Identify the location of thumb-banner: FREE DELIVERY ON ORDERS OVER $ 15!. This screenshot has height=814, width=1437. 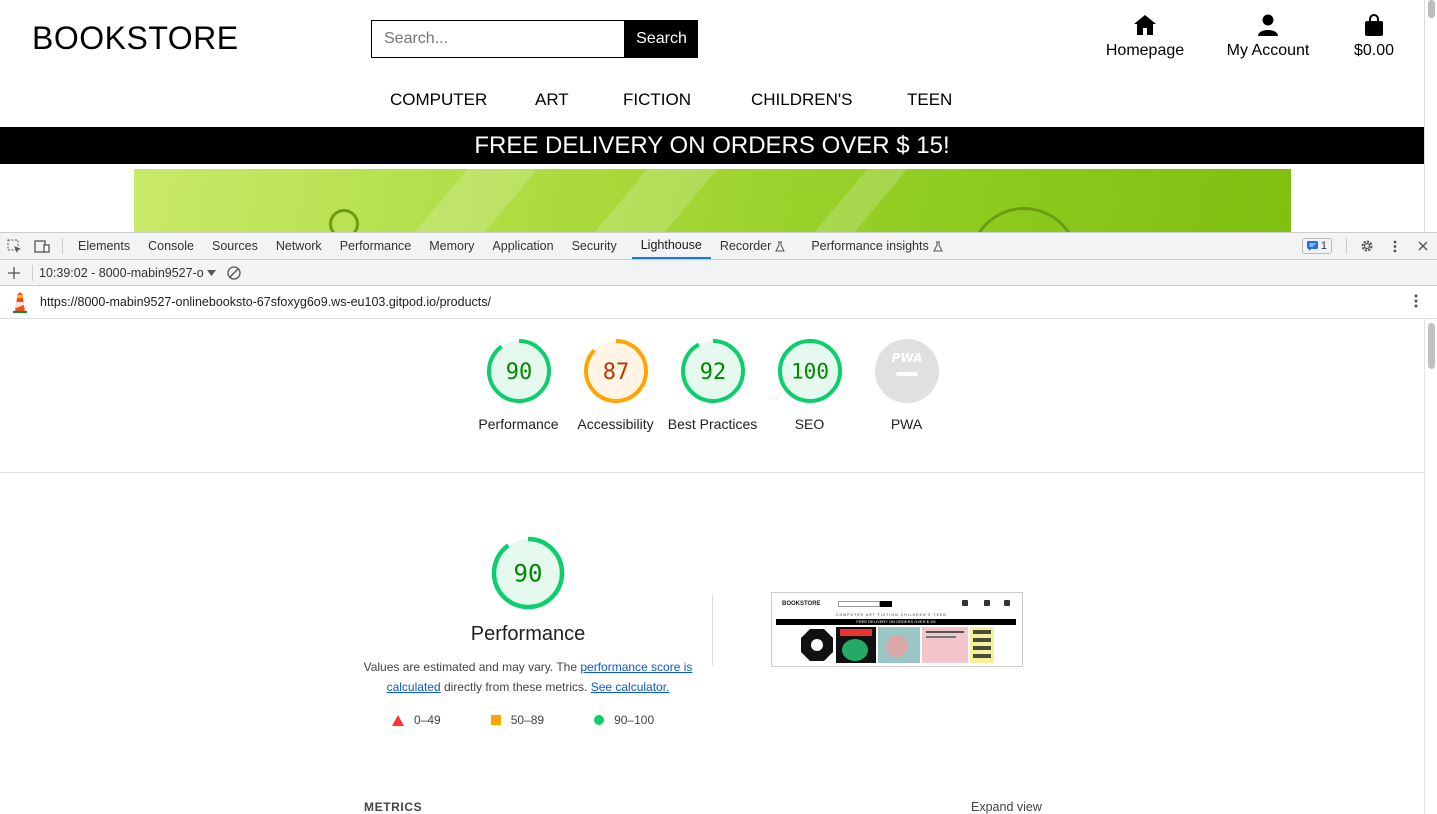
(896, 622).